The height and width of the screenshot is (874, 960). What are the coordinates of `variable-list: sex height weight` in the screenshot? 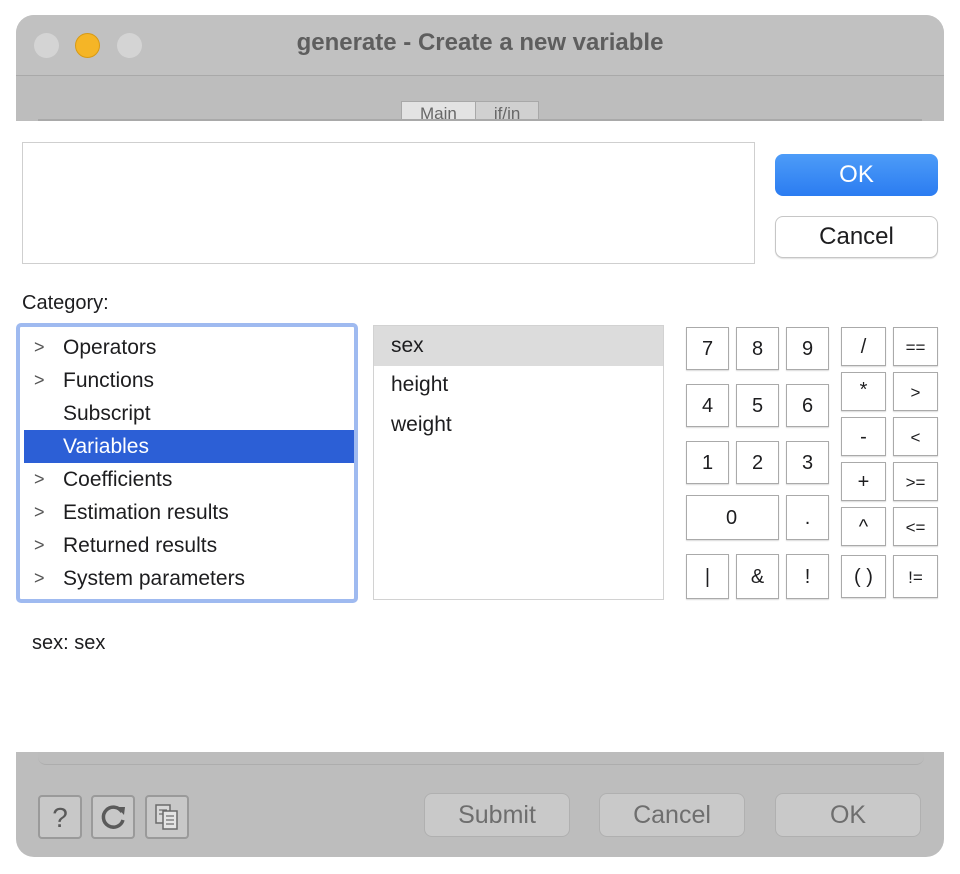 It's located at (518, 462).